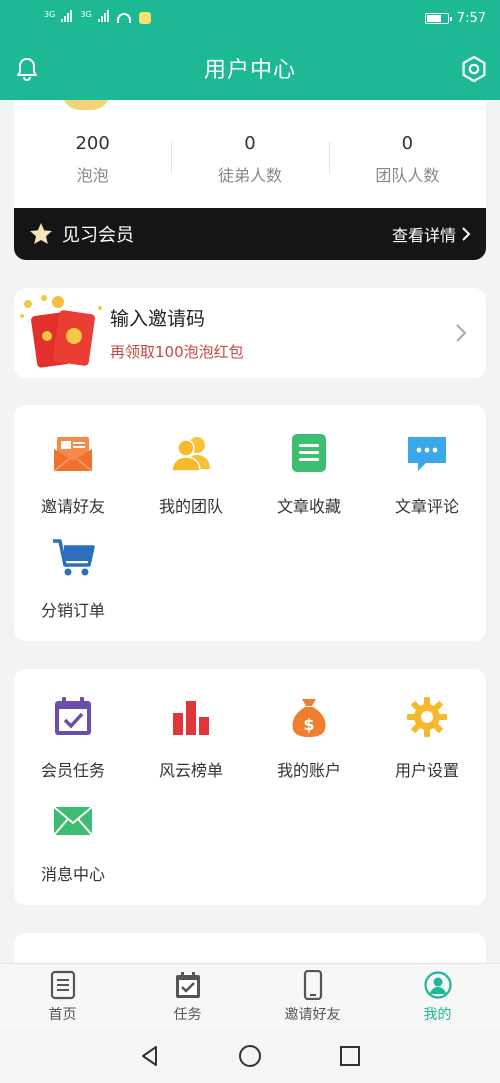 Image resolution: width=500 pixels, height=1083 pixels. Describe the element at coordinates (471, 18) in the screenshot. I see `status-time: 7:57` at that location.